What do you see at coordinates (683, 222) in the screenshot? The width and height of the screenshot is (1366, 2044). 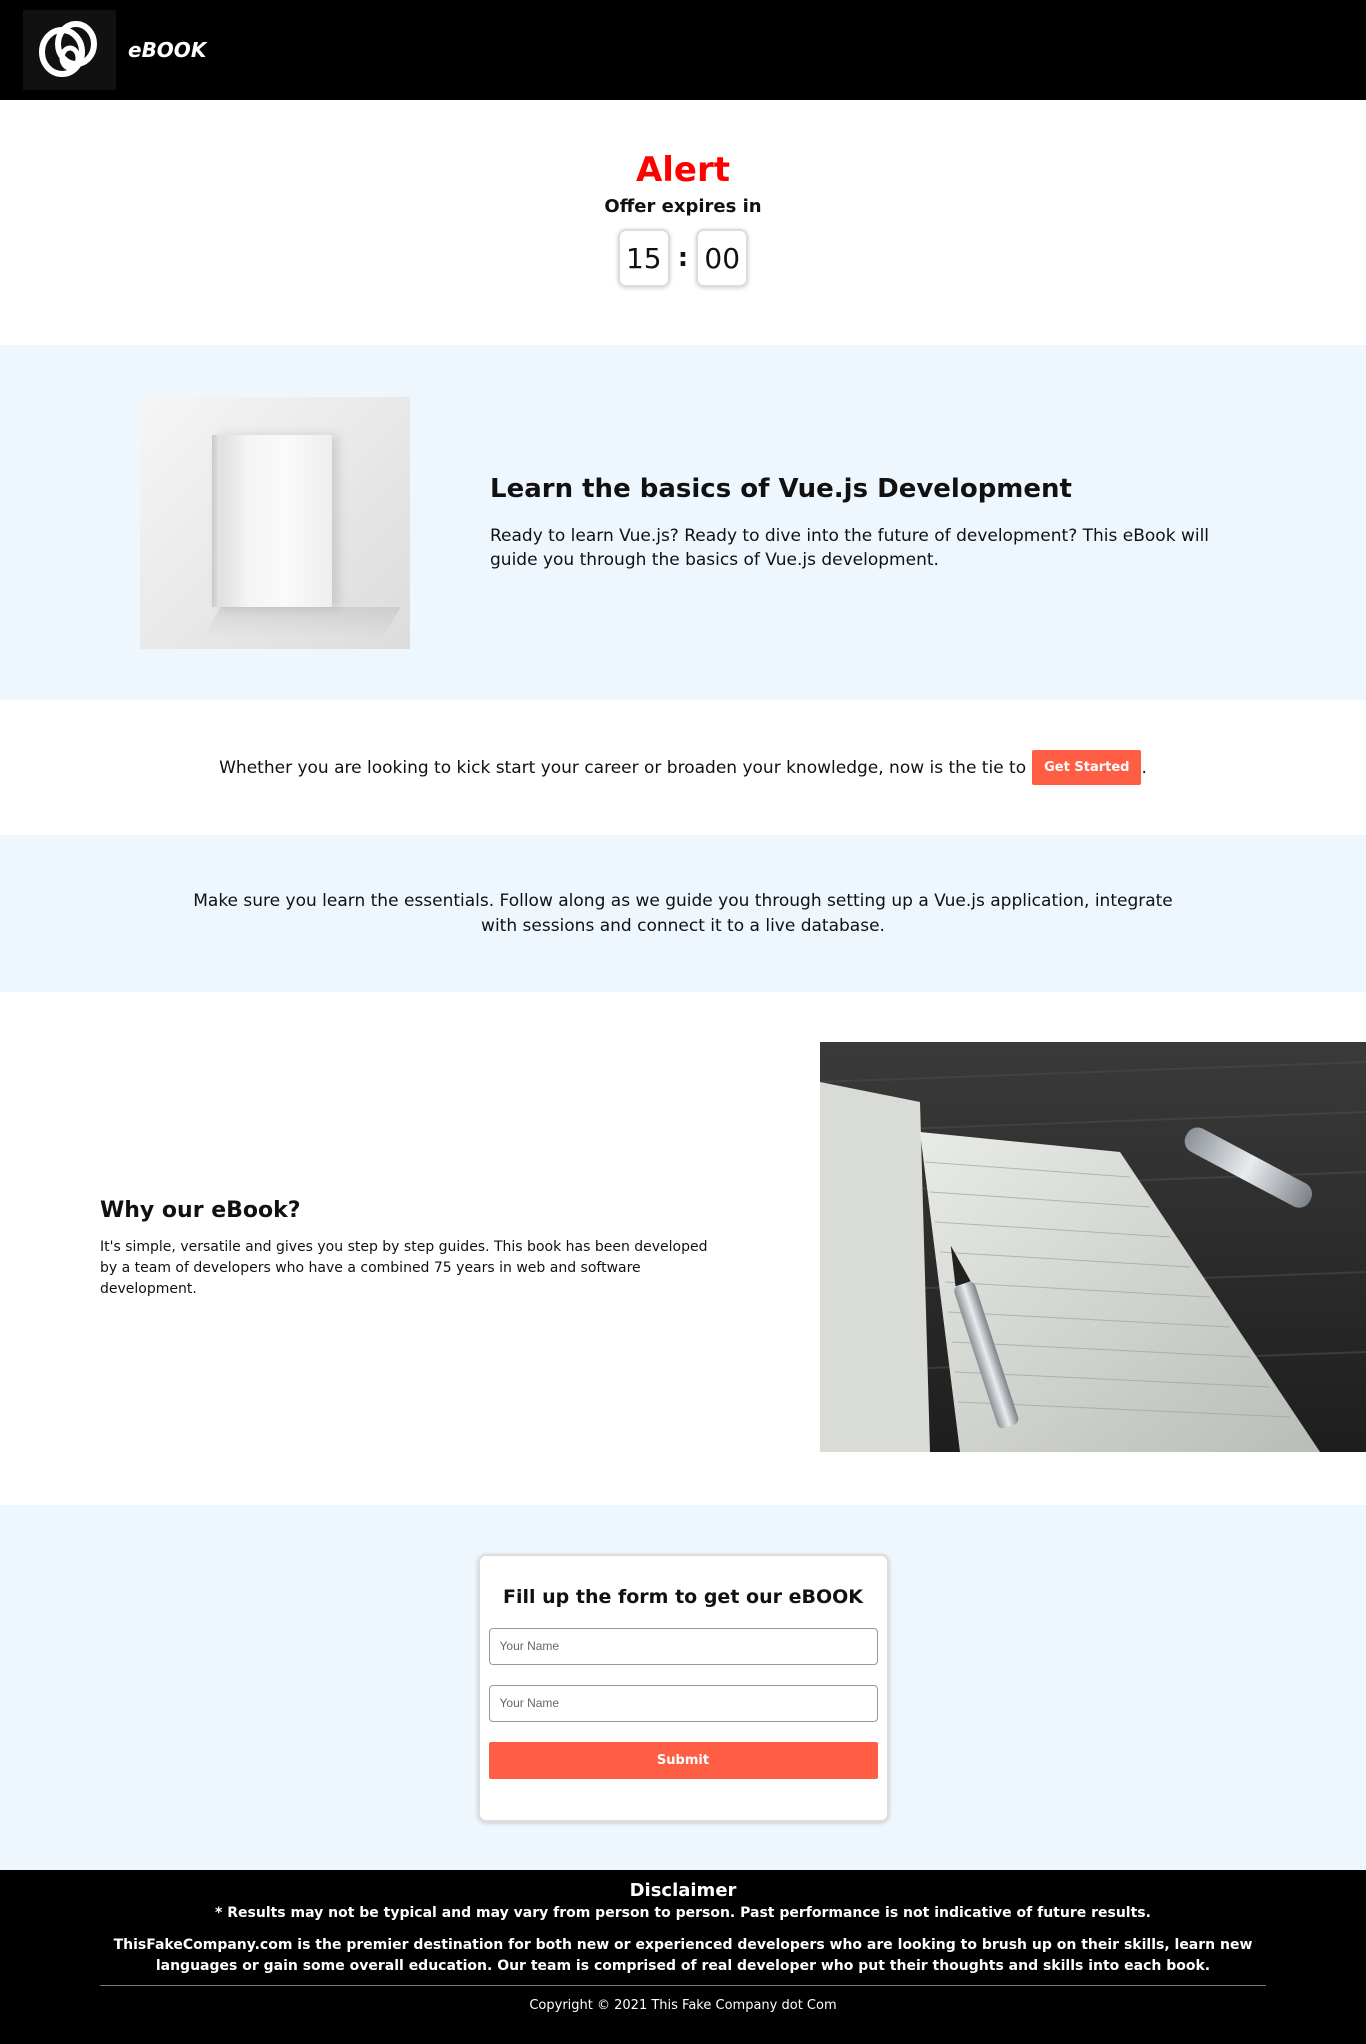 I see `alert-section: Alert Offer expires in 15 : 00` at bounding box center [683, 222].